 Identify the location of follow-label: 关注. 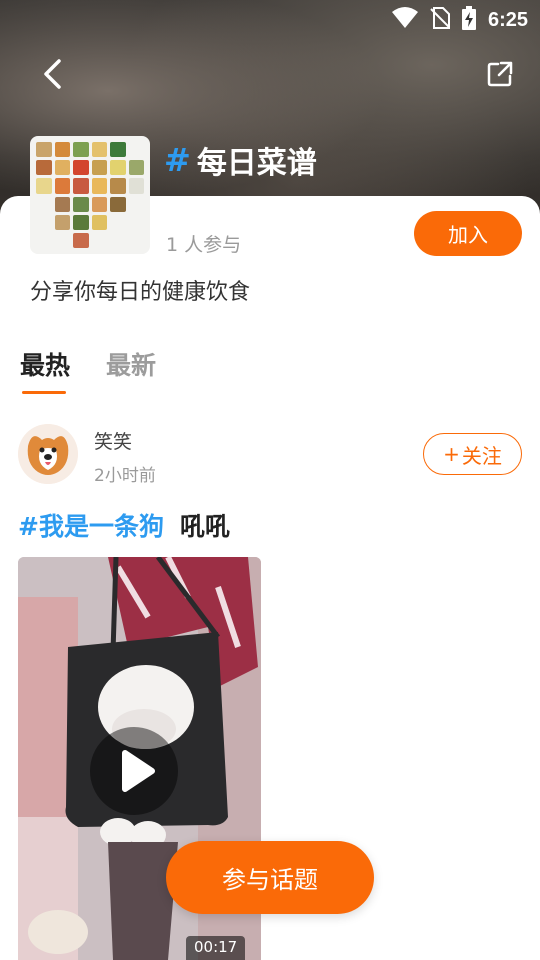
(481, 455).